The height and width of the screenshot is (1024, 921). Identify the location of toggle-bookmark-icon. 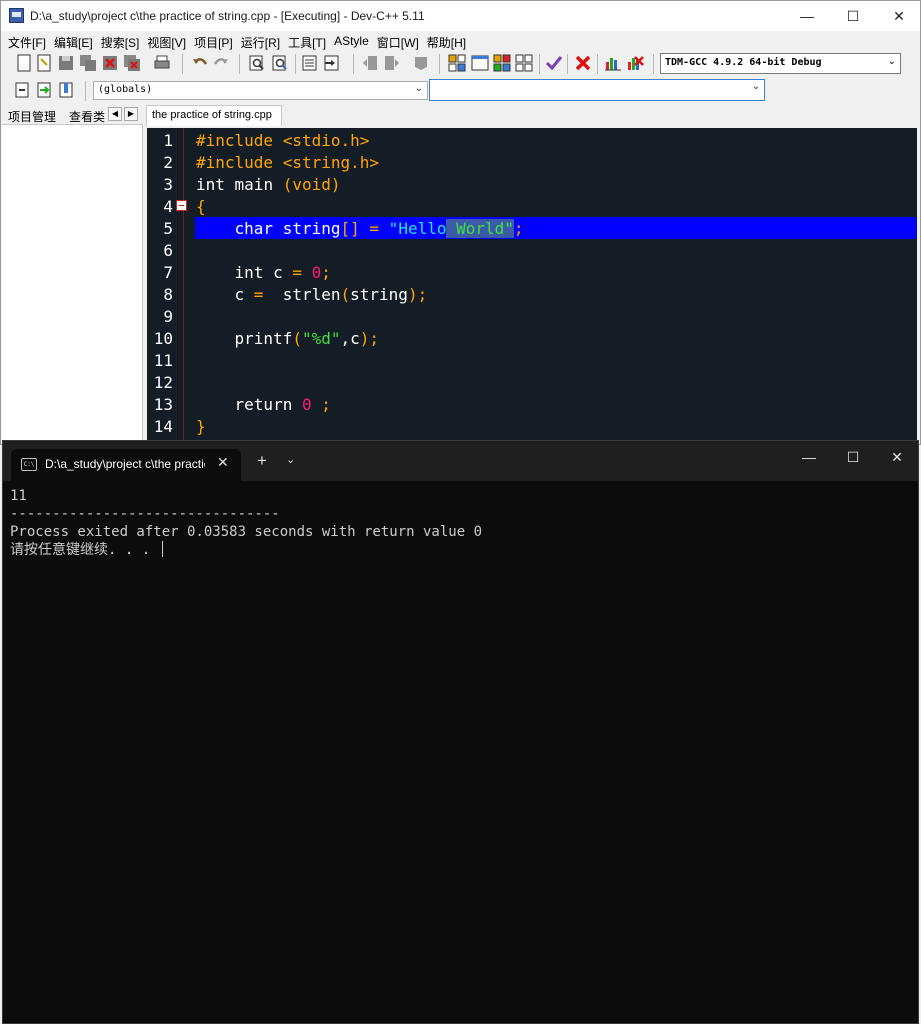
(332, 63).